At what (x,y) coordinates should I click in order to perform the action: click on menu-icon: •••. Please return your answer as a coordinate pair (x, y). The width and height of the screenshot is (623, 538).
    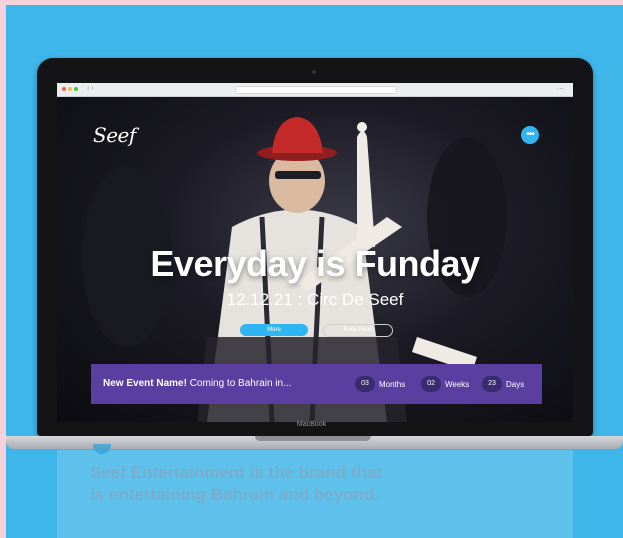
    Looking at the image, I should click on (530, 135).